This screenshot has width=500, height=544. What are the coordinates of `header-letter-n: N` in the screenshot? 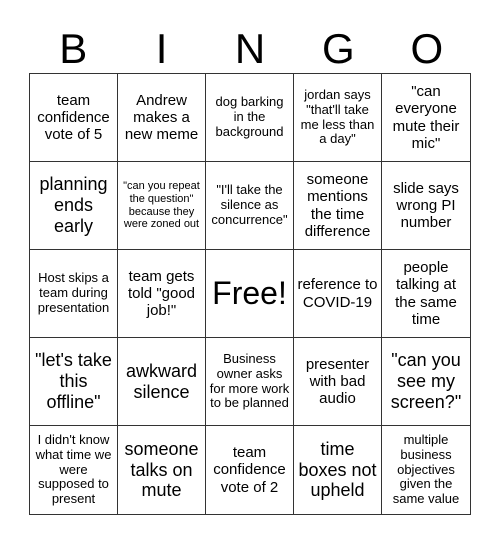 It's located at (250, 48).